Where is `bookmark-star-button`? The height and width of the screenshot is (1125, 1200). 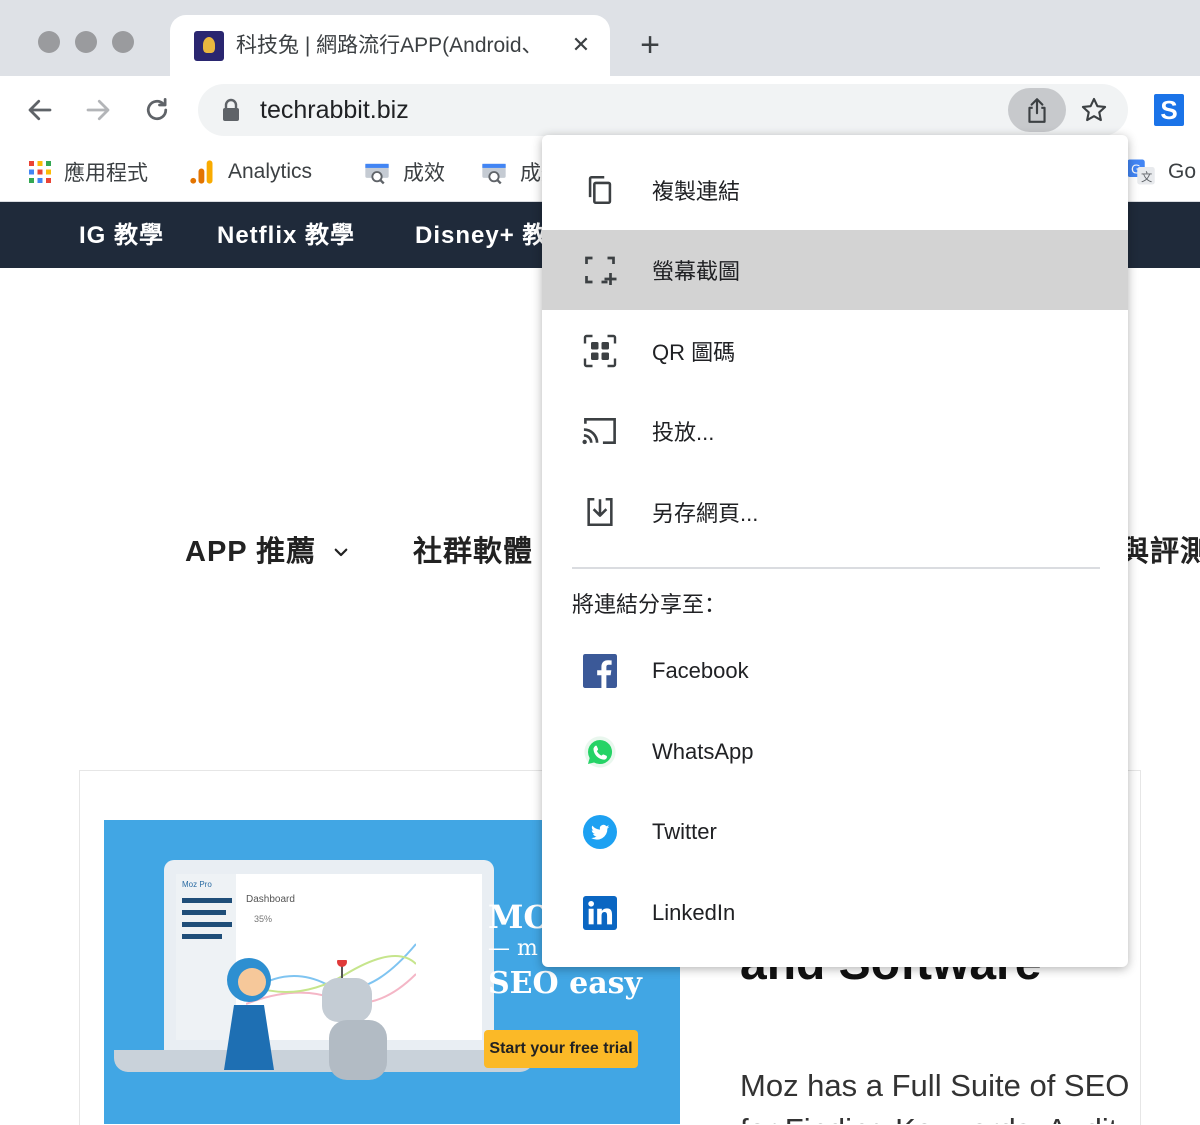
bookmark-star-button is located at coordinates (1094, 110).